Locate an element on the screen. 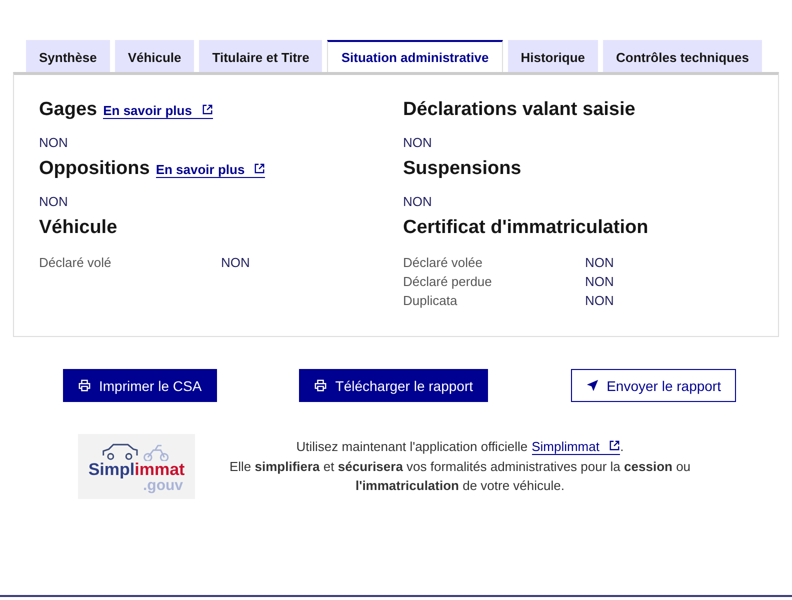 The image size is (792, 600). logo-wordmark: Simplimmat is located at coordinates (136, 469).